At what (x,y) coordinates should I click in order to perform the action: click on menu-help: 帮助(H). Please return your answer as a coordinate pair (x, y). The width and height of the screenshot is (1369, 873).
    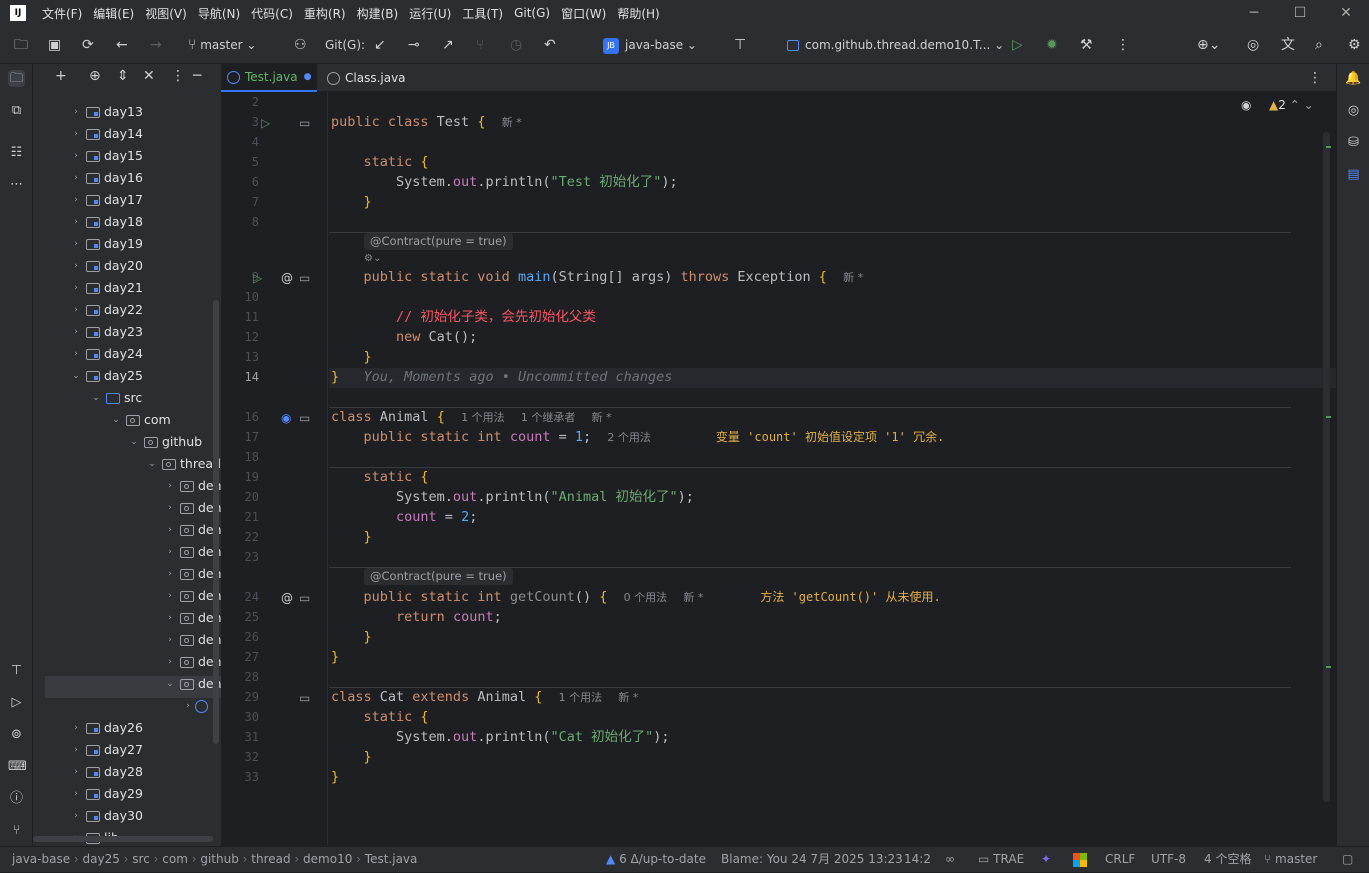
    Looking at the image, I should click on (638, 13).